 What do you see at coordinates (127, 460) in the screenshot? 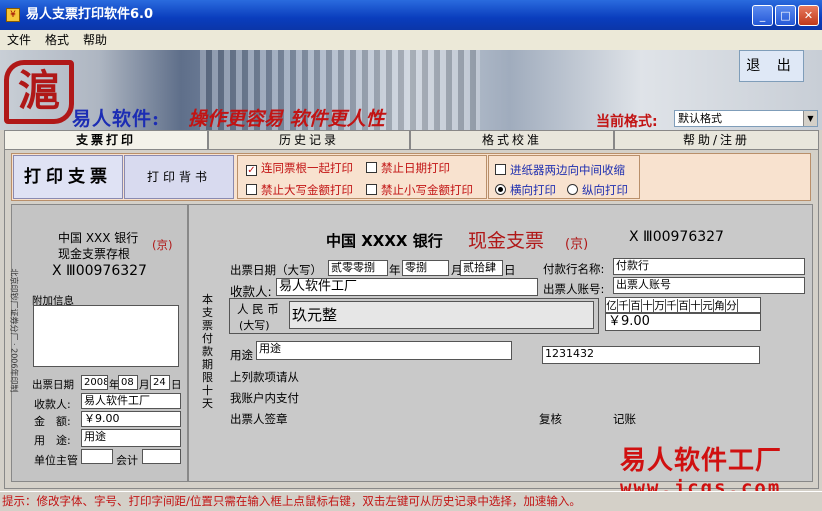
I see `stub-accountant-label: 会计` at bounding box center [127, 460].